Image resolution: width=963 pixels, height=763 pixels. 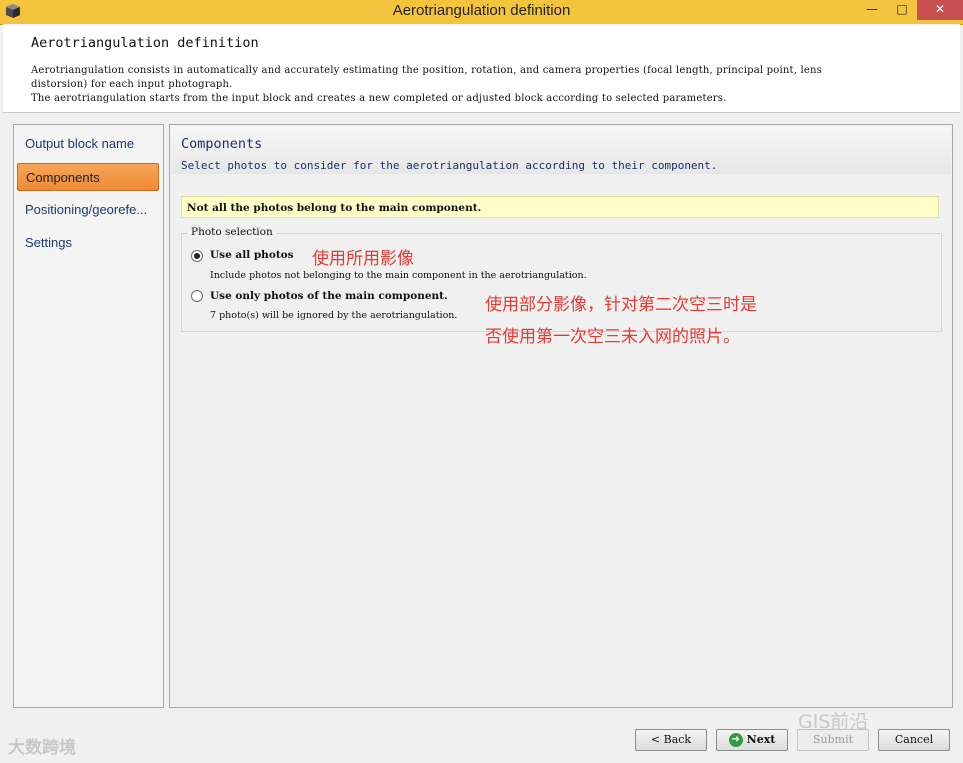 What do you see at coordinates (222, 144) in the screenshot?
I see `content-title: Components` at bounding box center [222, 144].